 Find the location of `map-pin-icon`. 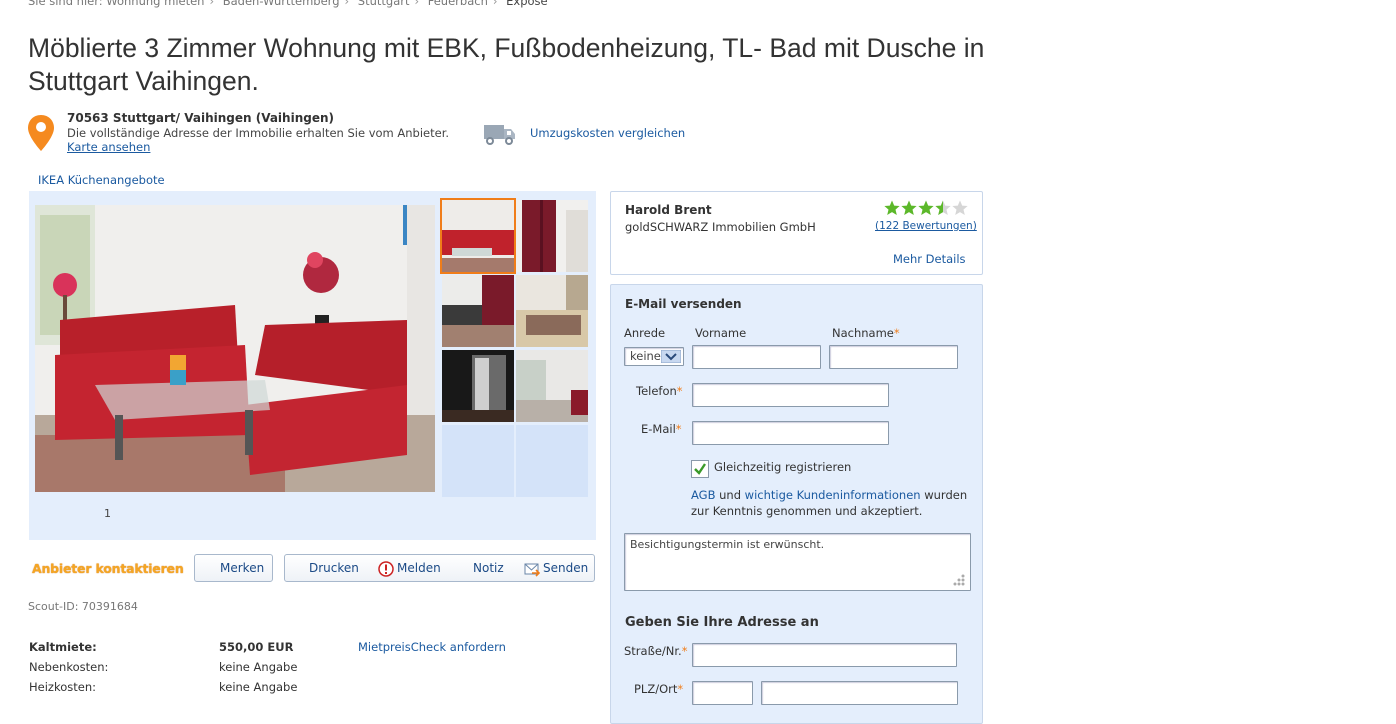

map-pin-icon is located at coordinates (41, 133).